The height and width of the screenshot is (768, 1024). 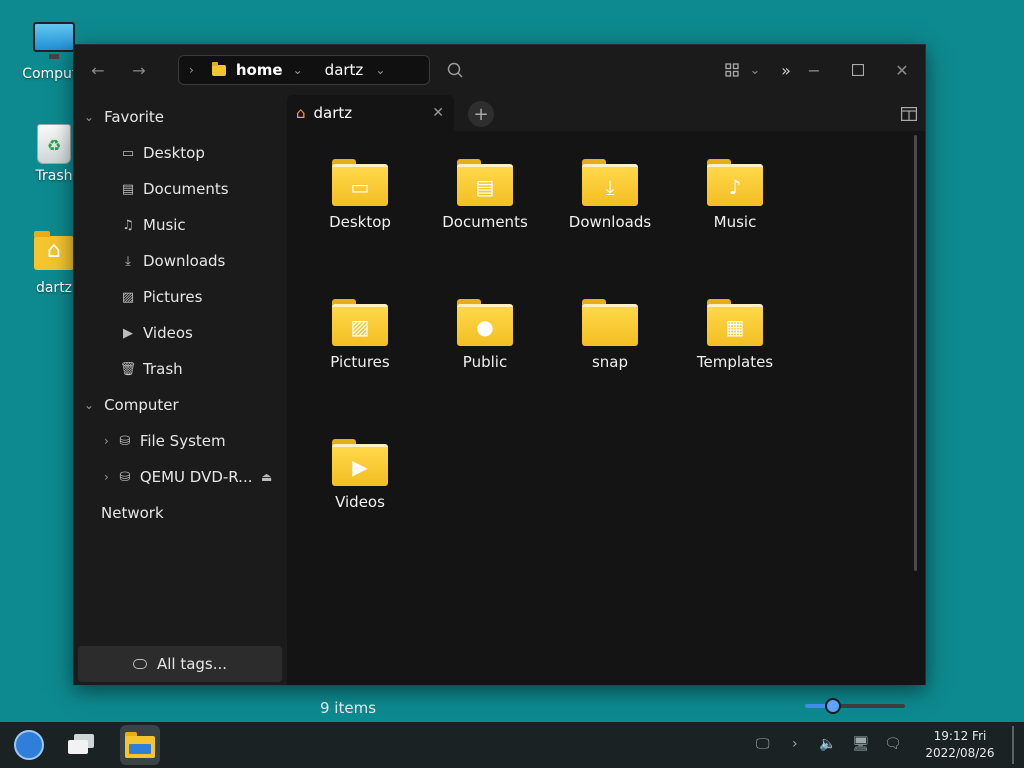 I want to click on file-item: snap, so click(x=610, y=335).